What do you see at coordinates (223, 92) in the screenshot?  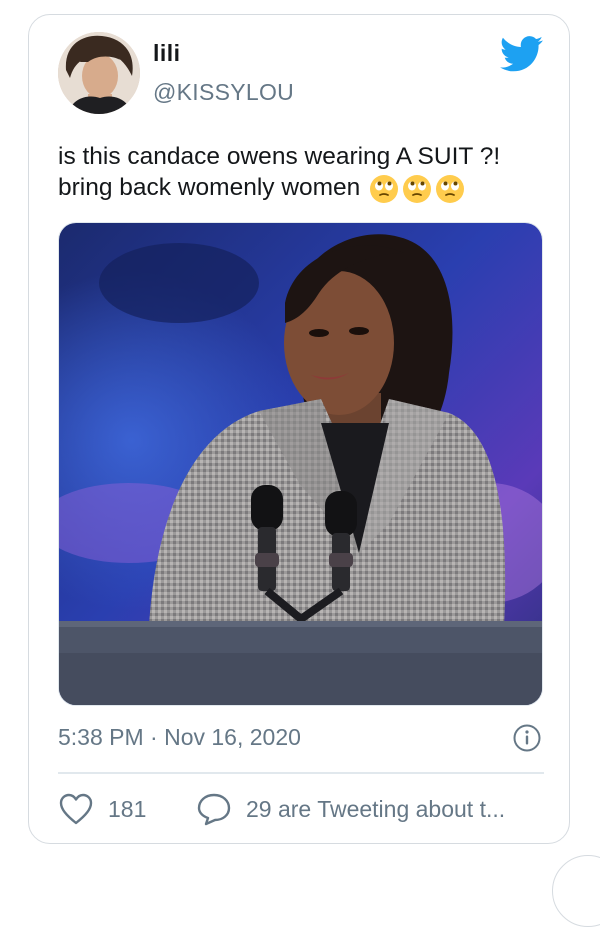 I see `user-handle: @KISSYLOU` at bounding box center [223, 92].